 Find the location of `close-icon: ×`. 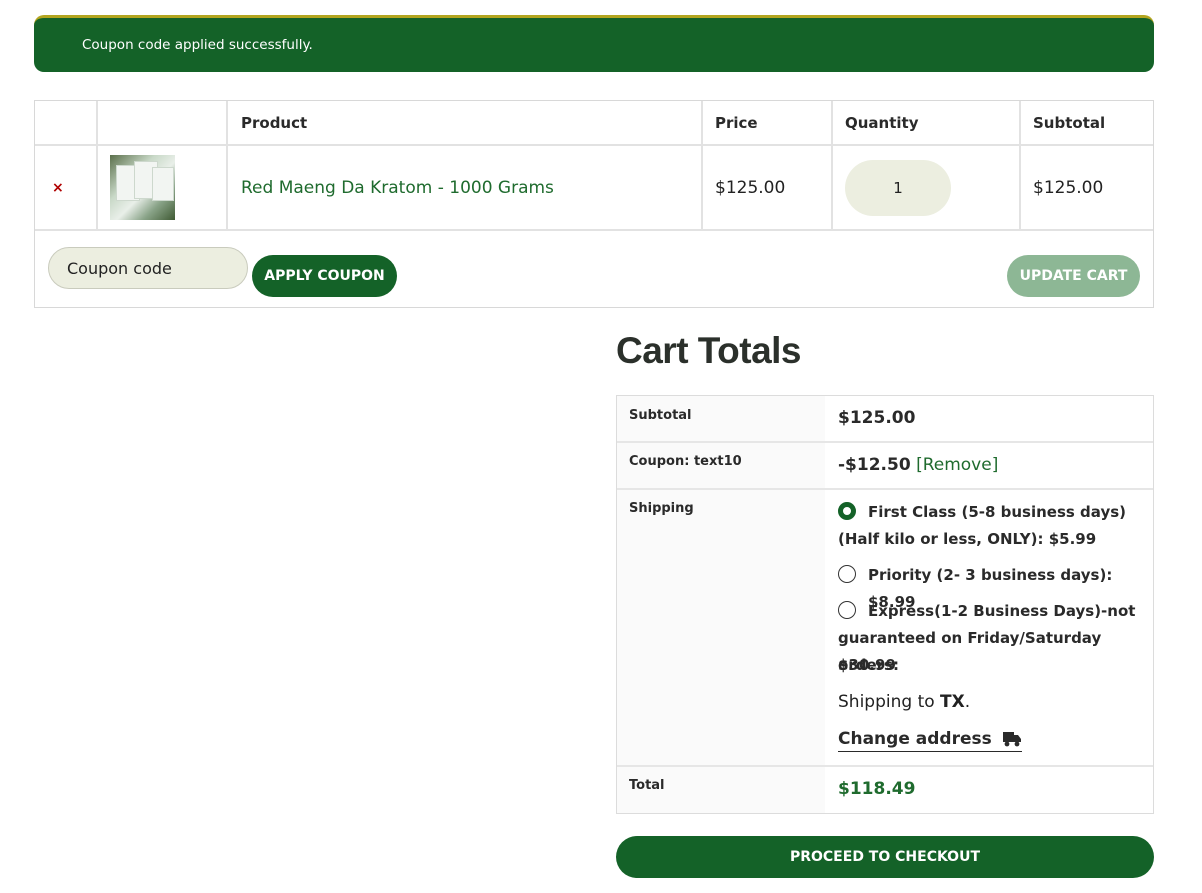

close-icon: × is located at coordinates (58, 187).